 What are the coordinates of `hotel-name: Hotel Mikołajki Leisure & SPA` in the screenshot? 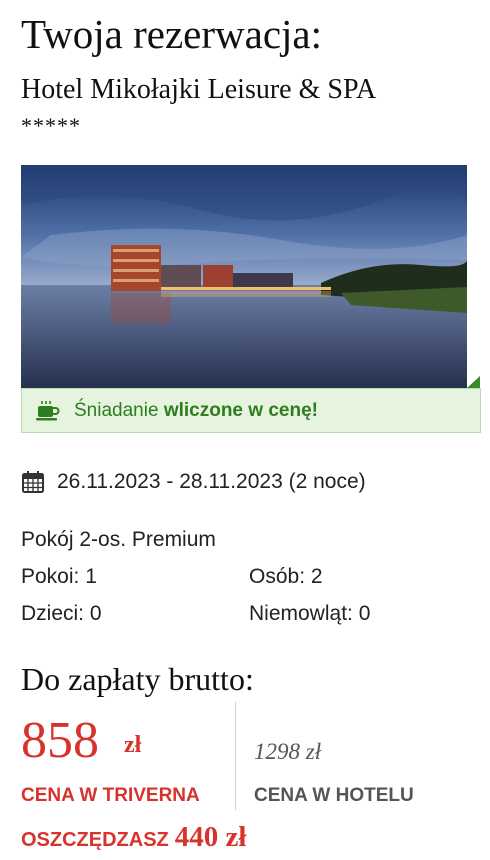 It's located at (198, 90).